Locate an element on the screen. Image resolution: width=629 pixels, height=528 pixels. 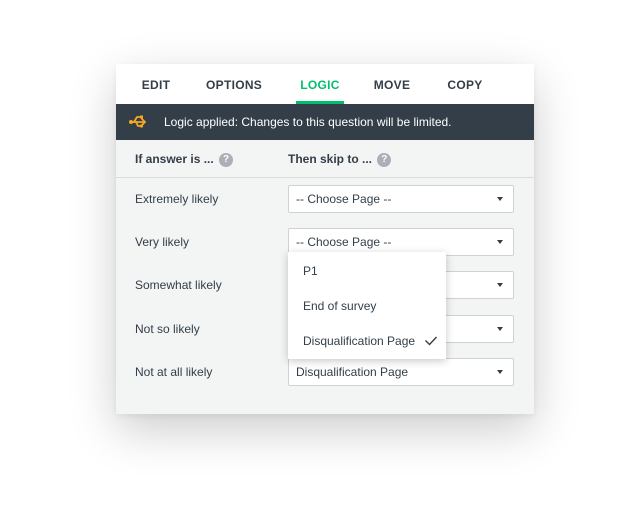
skip-select-value: Disqualification Page is located at coordinates (352, 372).